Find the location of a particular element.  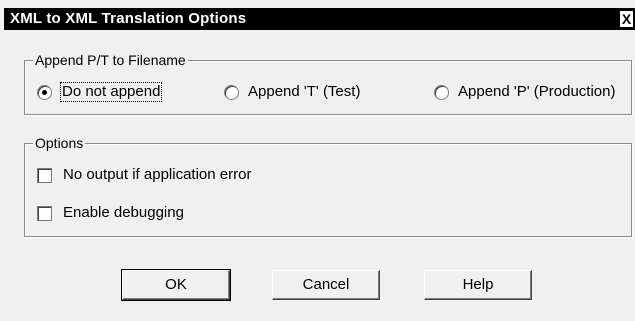

radio-append-production: Append 'P' (Production) is located at coordinates (525, 92).